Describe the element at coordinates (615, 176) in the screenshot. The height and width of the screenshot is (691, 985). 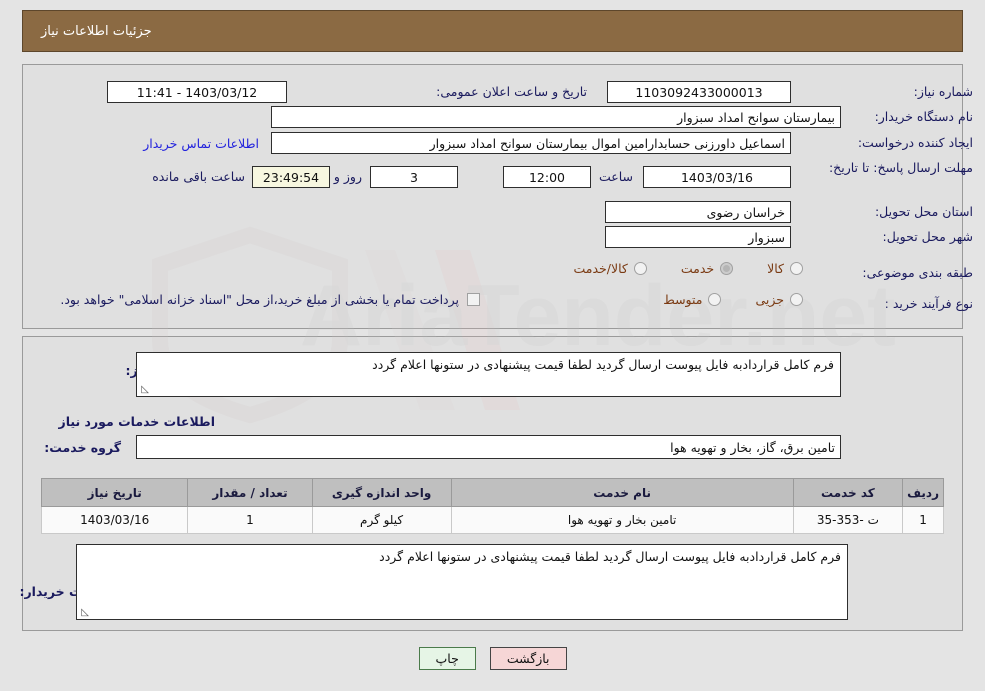
I see `hour-label: ساعت` at that location.